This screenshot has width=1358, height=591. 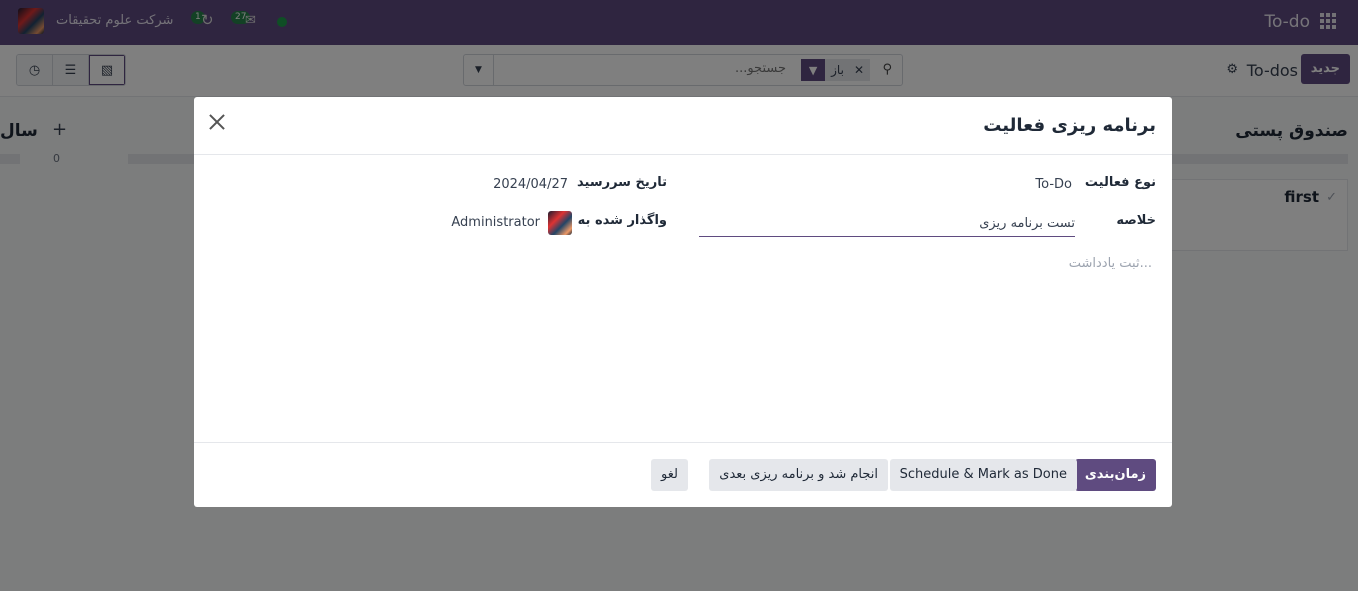 What do you see at coordinates (1115, 475) in the screenshot?
I see `schedule-button: زمان‌بندی` at bounding box center [1115, 475].